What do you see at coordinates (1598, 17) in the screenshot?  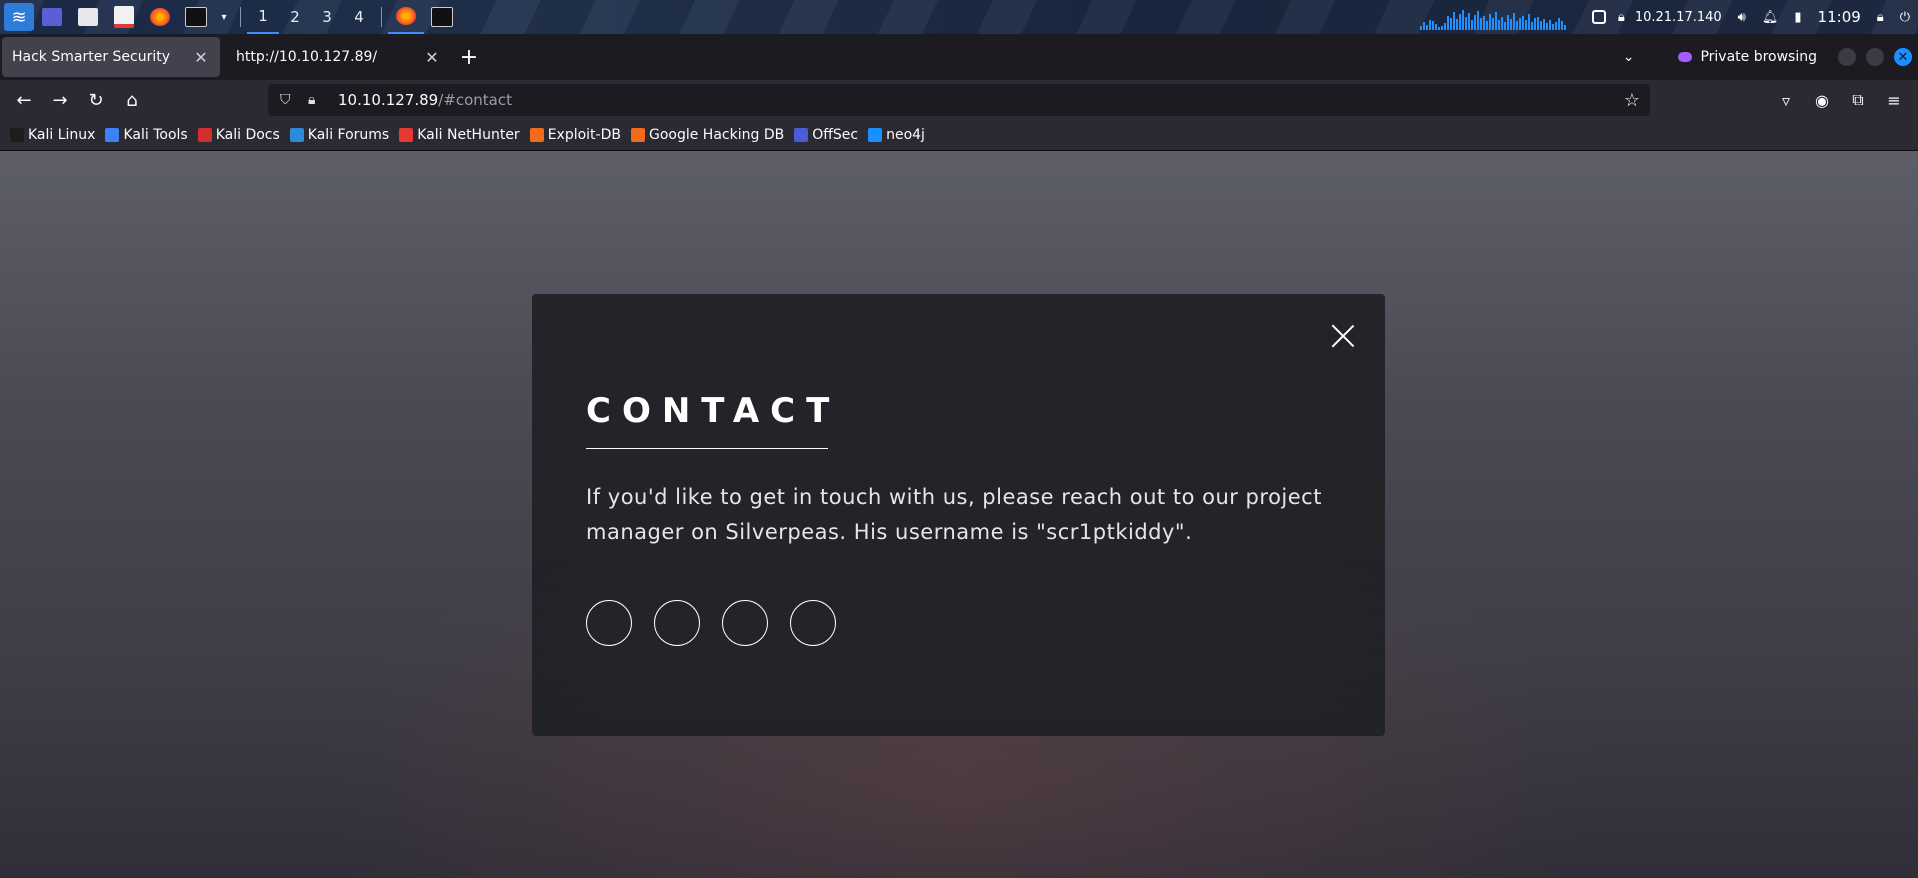 I see `display-icon` at bounding box center [1598, 17].